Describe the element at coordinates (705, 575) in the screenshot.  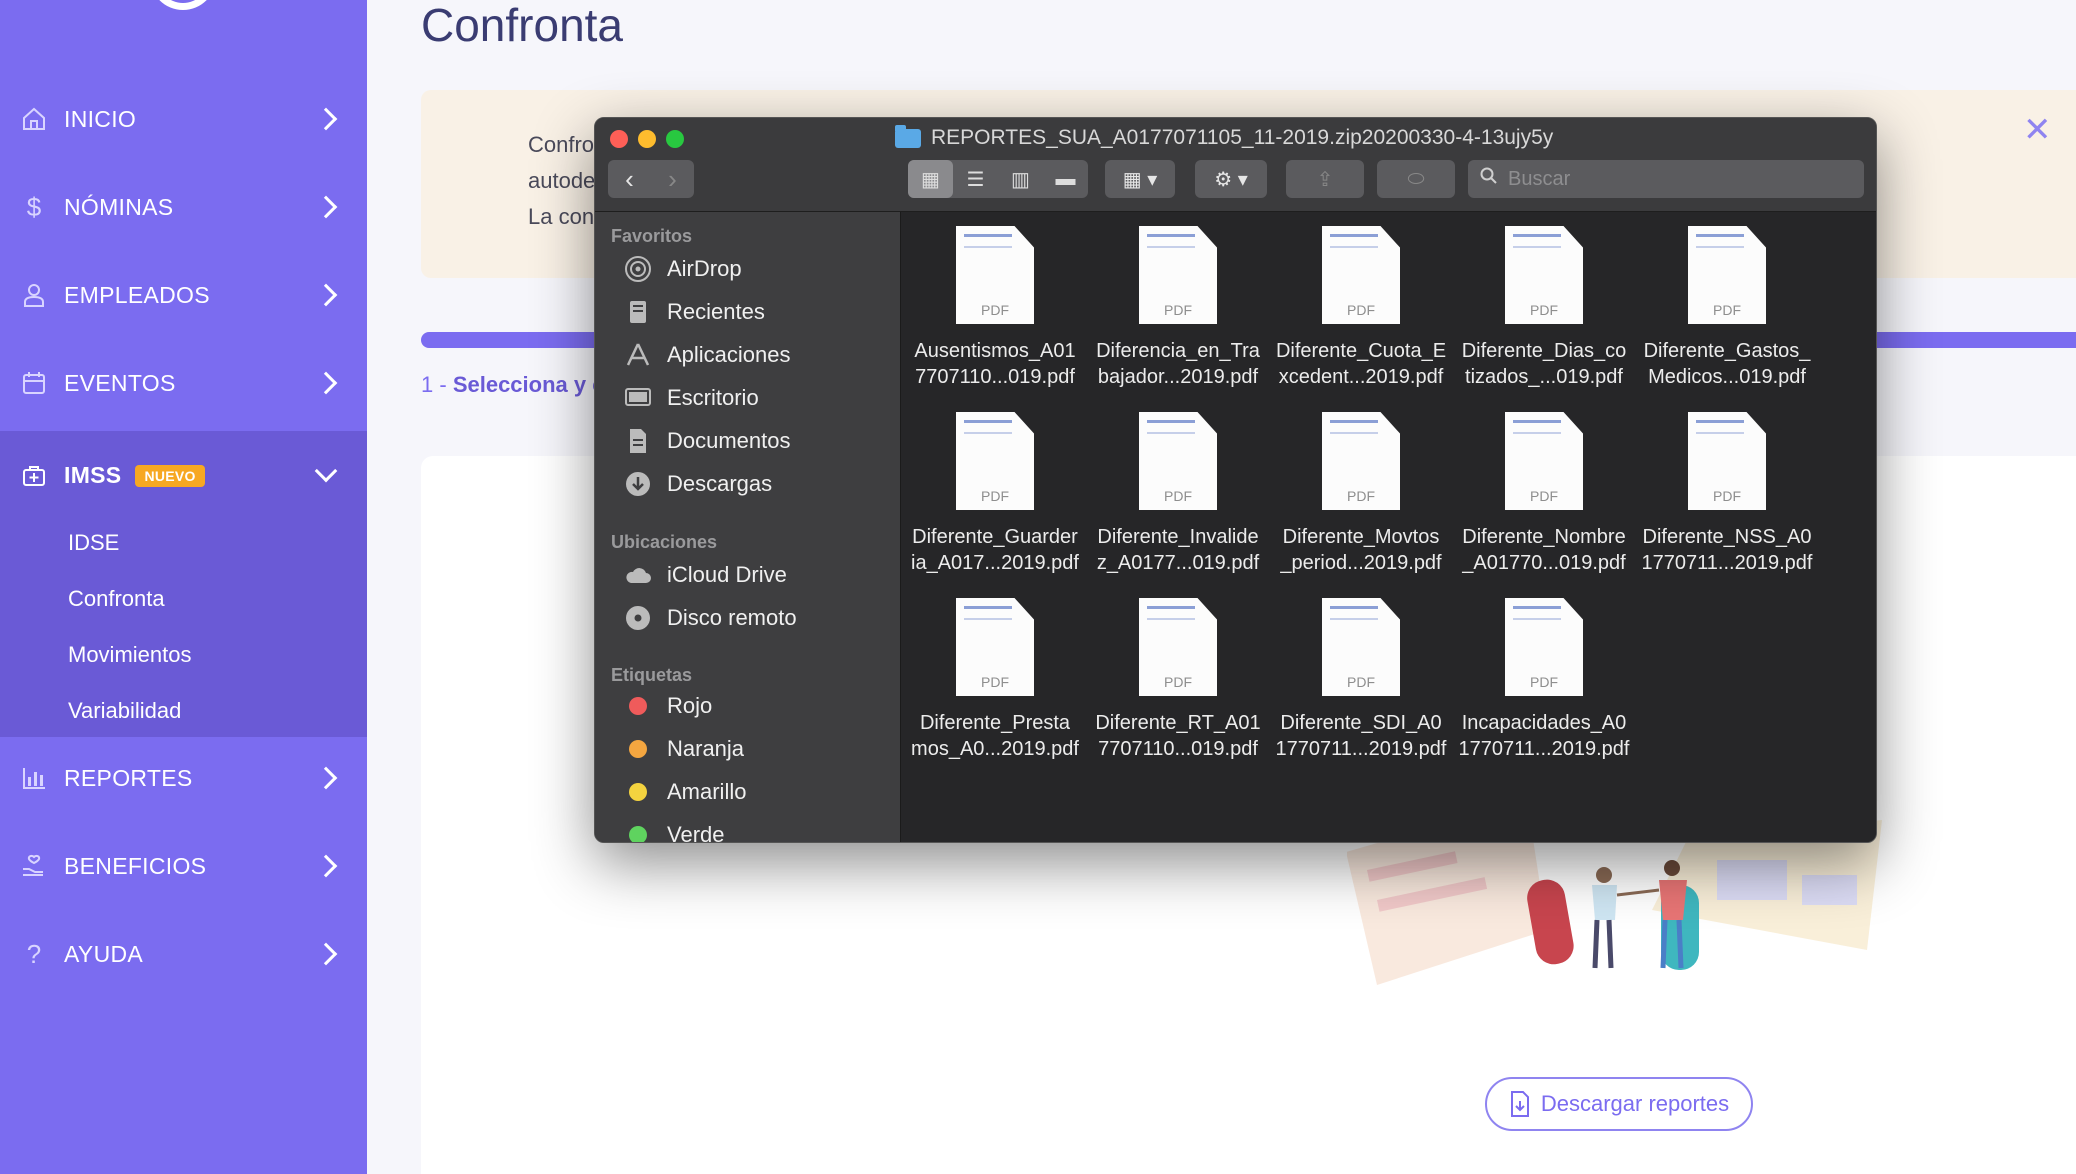
I see `sidebar-item-icloud: iCloud Drive` at that location.